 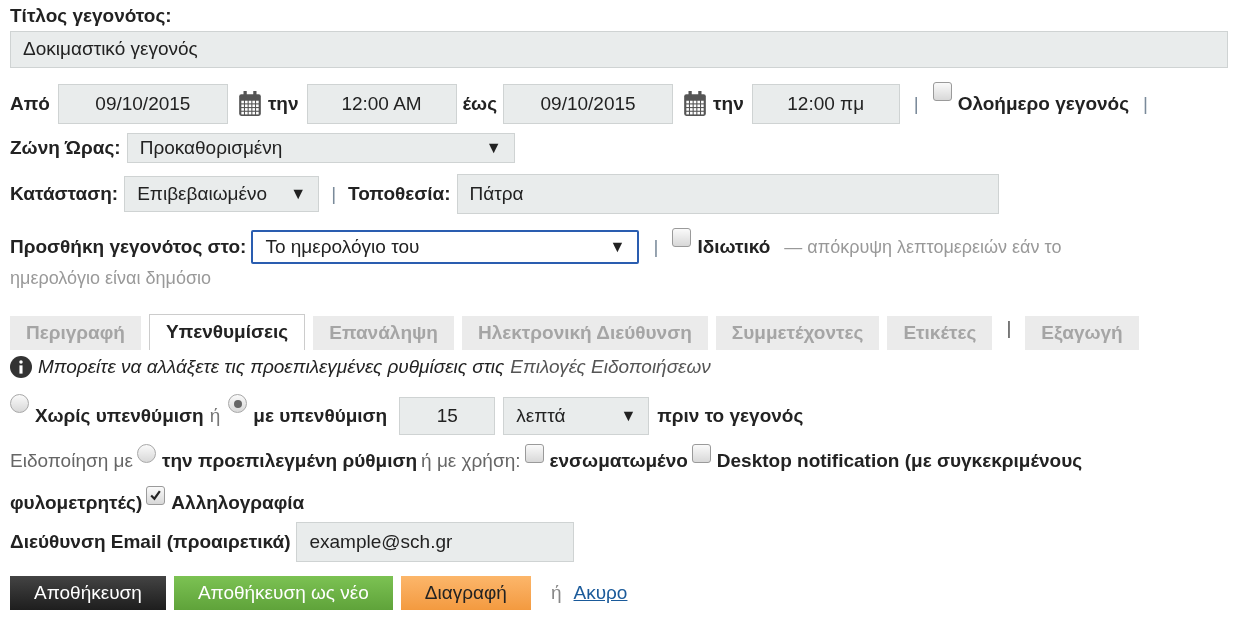 What do you see at coordinates (381, 104) in the screenshot?
I see `time-field: 12:00 AM` at bounding box center [381, 104].